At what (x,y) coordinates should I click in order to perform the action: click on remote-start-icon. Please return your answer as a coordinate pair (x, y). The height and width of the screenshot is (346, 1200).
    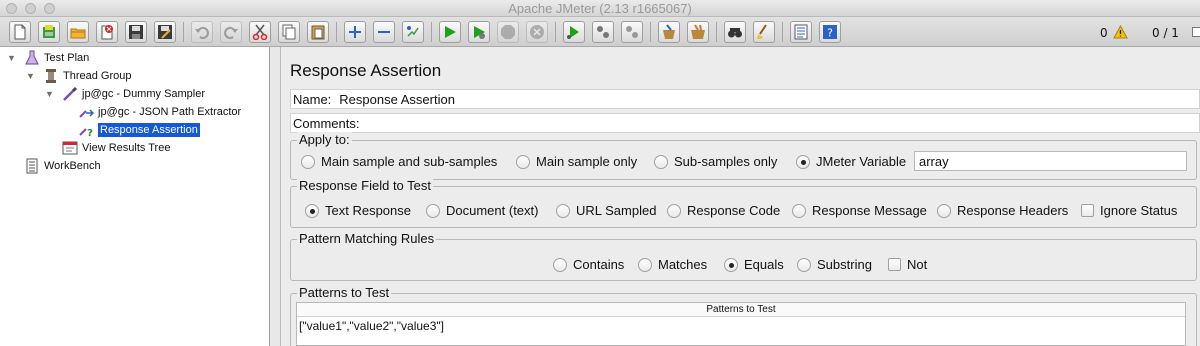
    Looking at the image, I should click on (574, 32).